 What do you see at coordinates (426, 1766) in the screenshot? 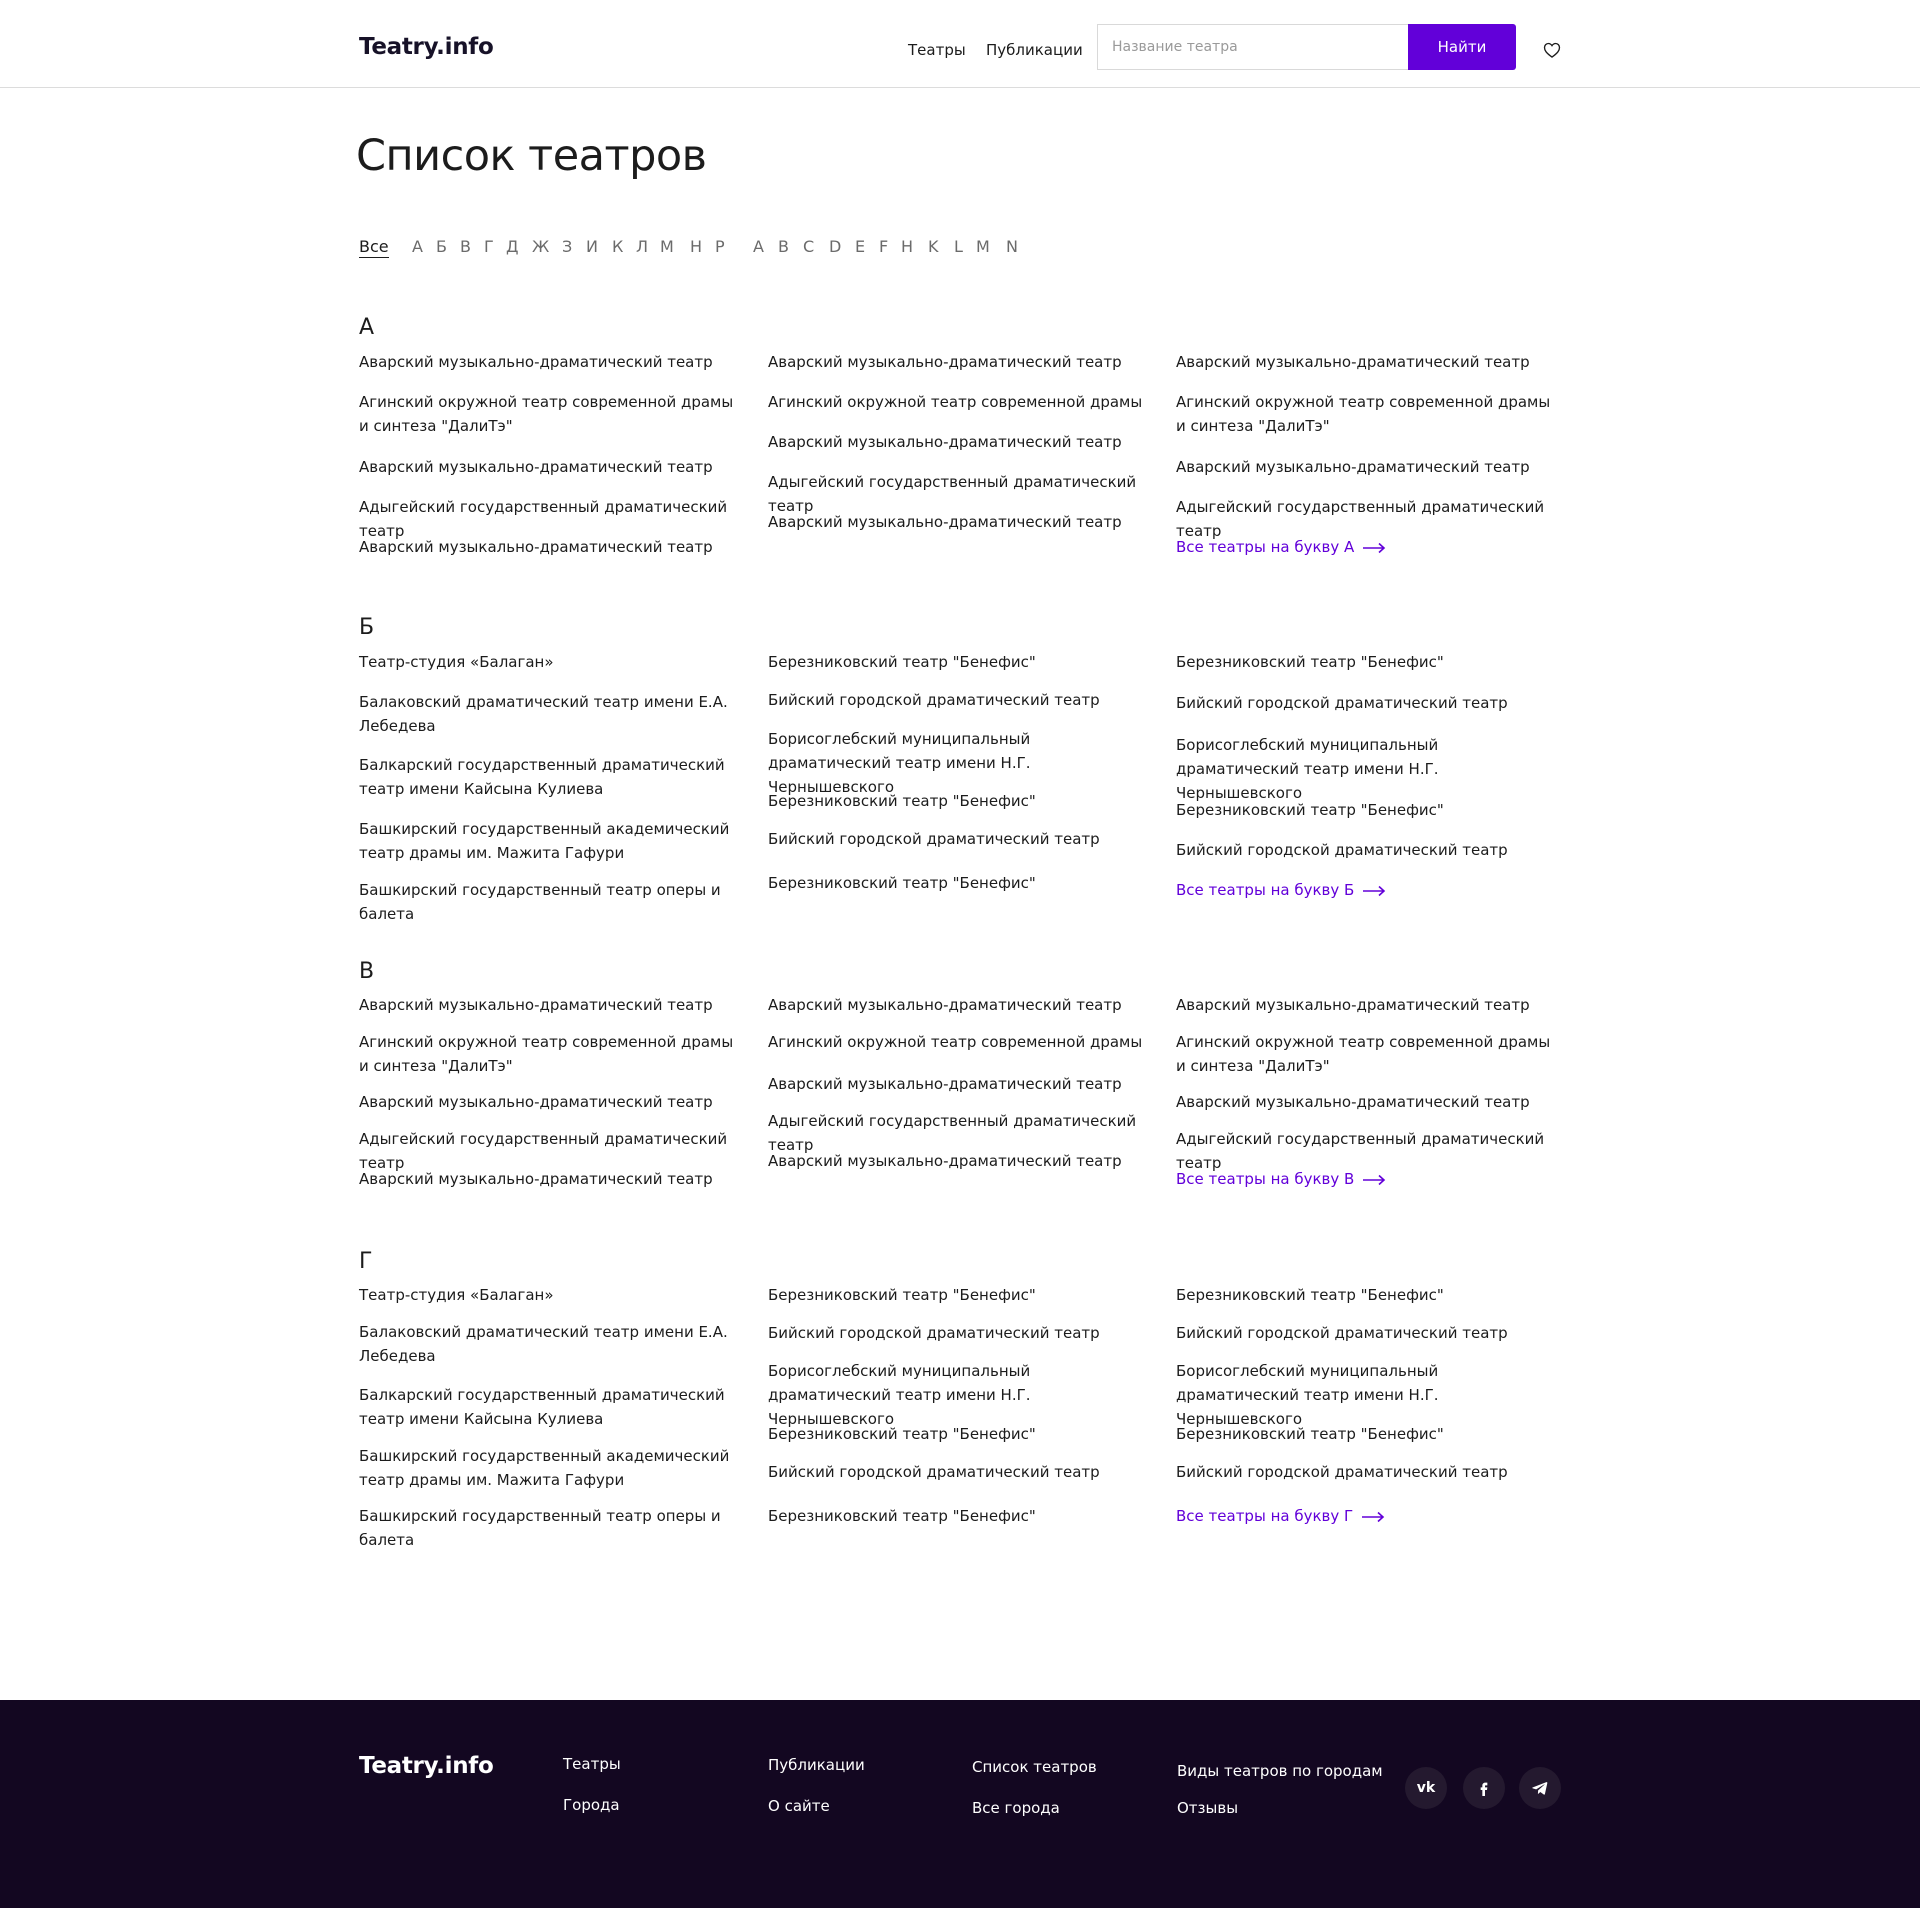
I see `footer-logo: Teatry.info` at bounding box center [426, 1766].